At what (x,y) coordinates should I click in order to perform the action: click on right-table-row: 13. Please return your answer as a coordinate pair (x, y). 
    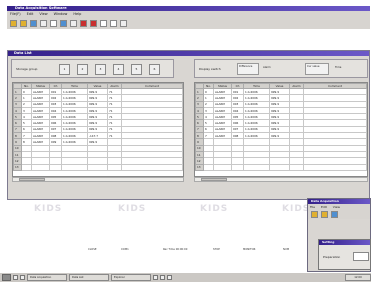
    Looking at the image, I should click on (281, 167).